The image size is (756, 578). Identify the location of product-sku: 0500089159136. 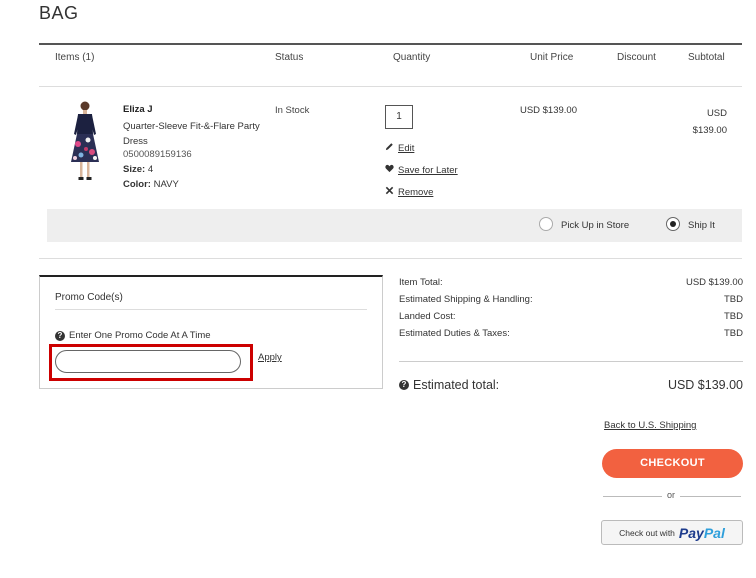
(157, 154).